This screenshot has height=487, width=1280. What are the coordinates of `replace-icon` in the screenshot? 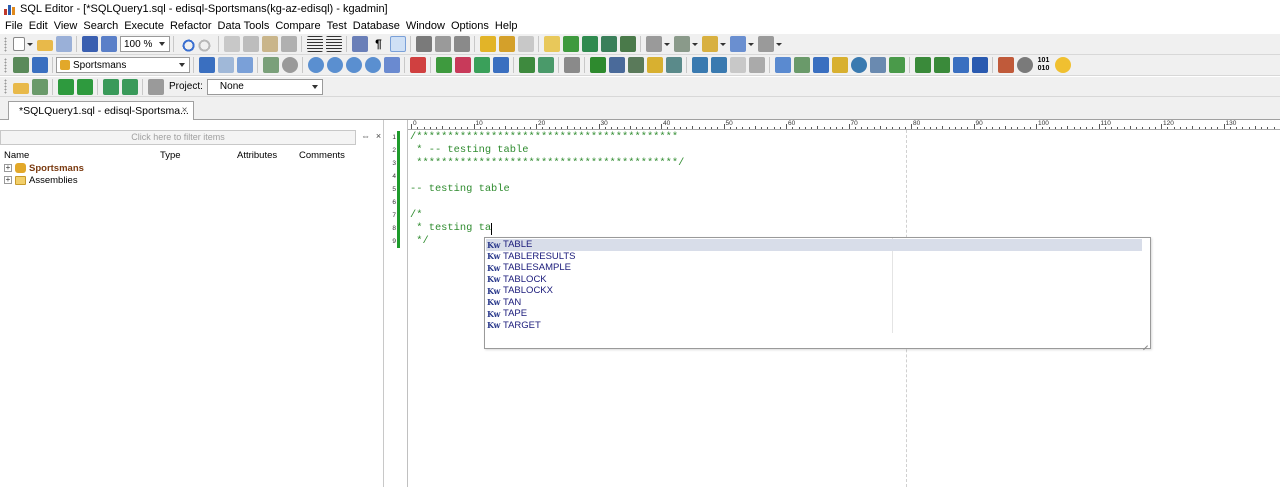 It's located at (461, 44).